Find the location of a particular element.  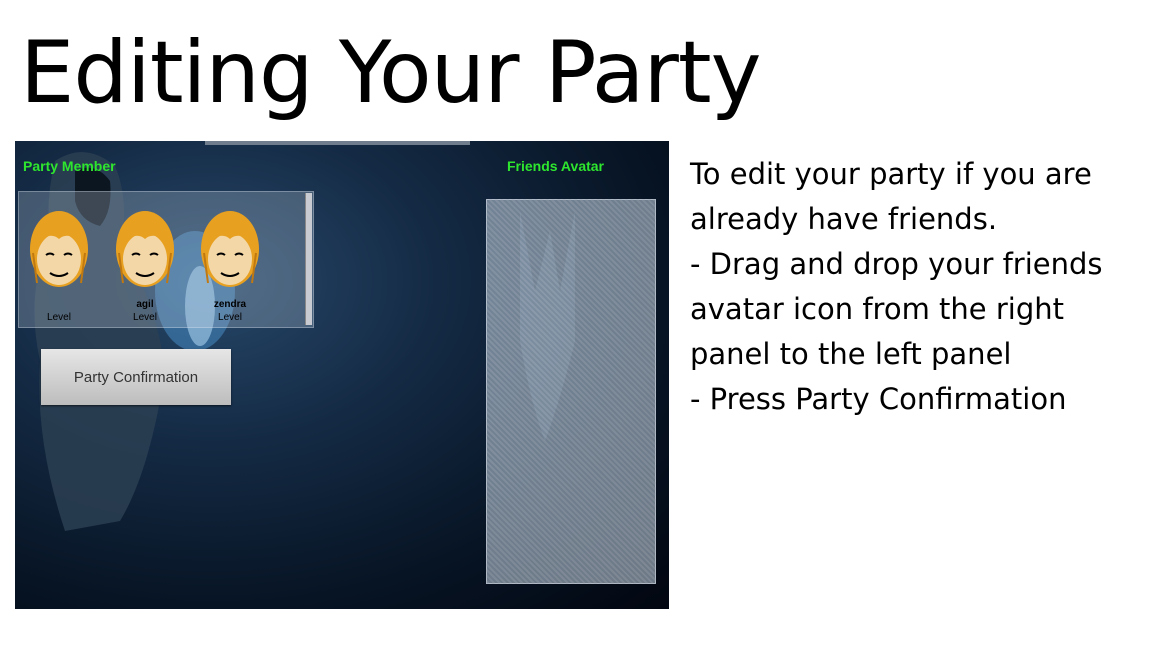

instruction-line: To edit your party if you are is located at coordinates (891, 174).